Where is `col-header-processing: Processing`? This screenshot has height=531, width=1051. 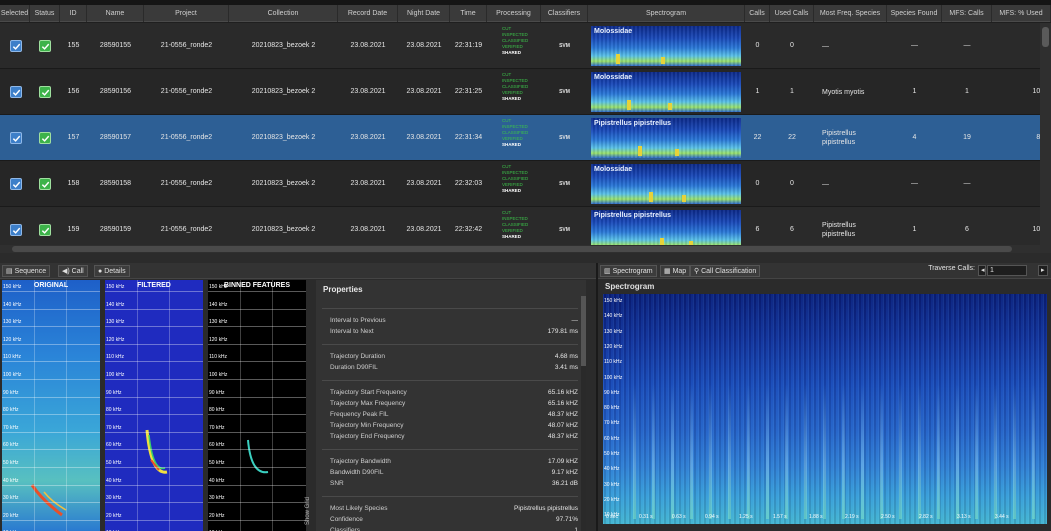
col-header-processing: Processing is located at coordinates (514, 13).